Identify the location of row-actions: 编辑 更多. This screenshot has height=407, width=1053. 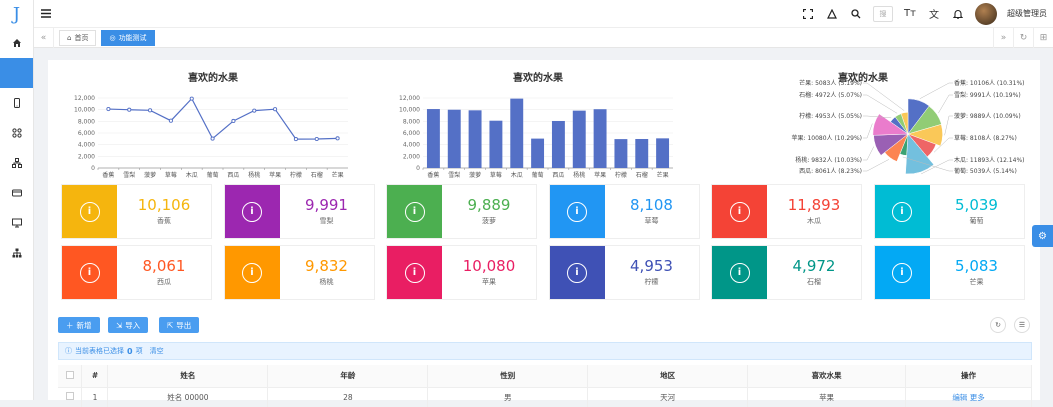
(968, 397).